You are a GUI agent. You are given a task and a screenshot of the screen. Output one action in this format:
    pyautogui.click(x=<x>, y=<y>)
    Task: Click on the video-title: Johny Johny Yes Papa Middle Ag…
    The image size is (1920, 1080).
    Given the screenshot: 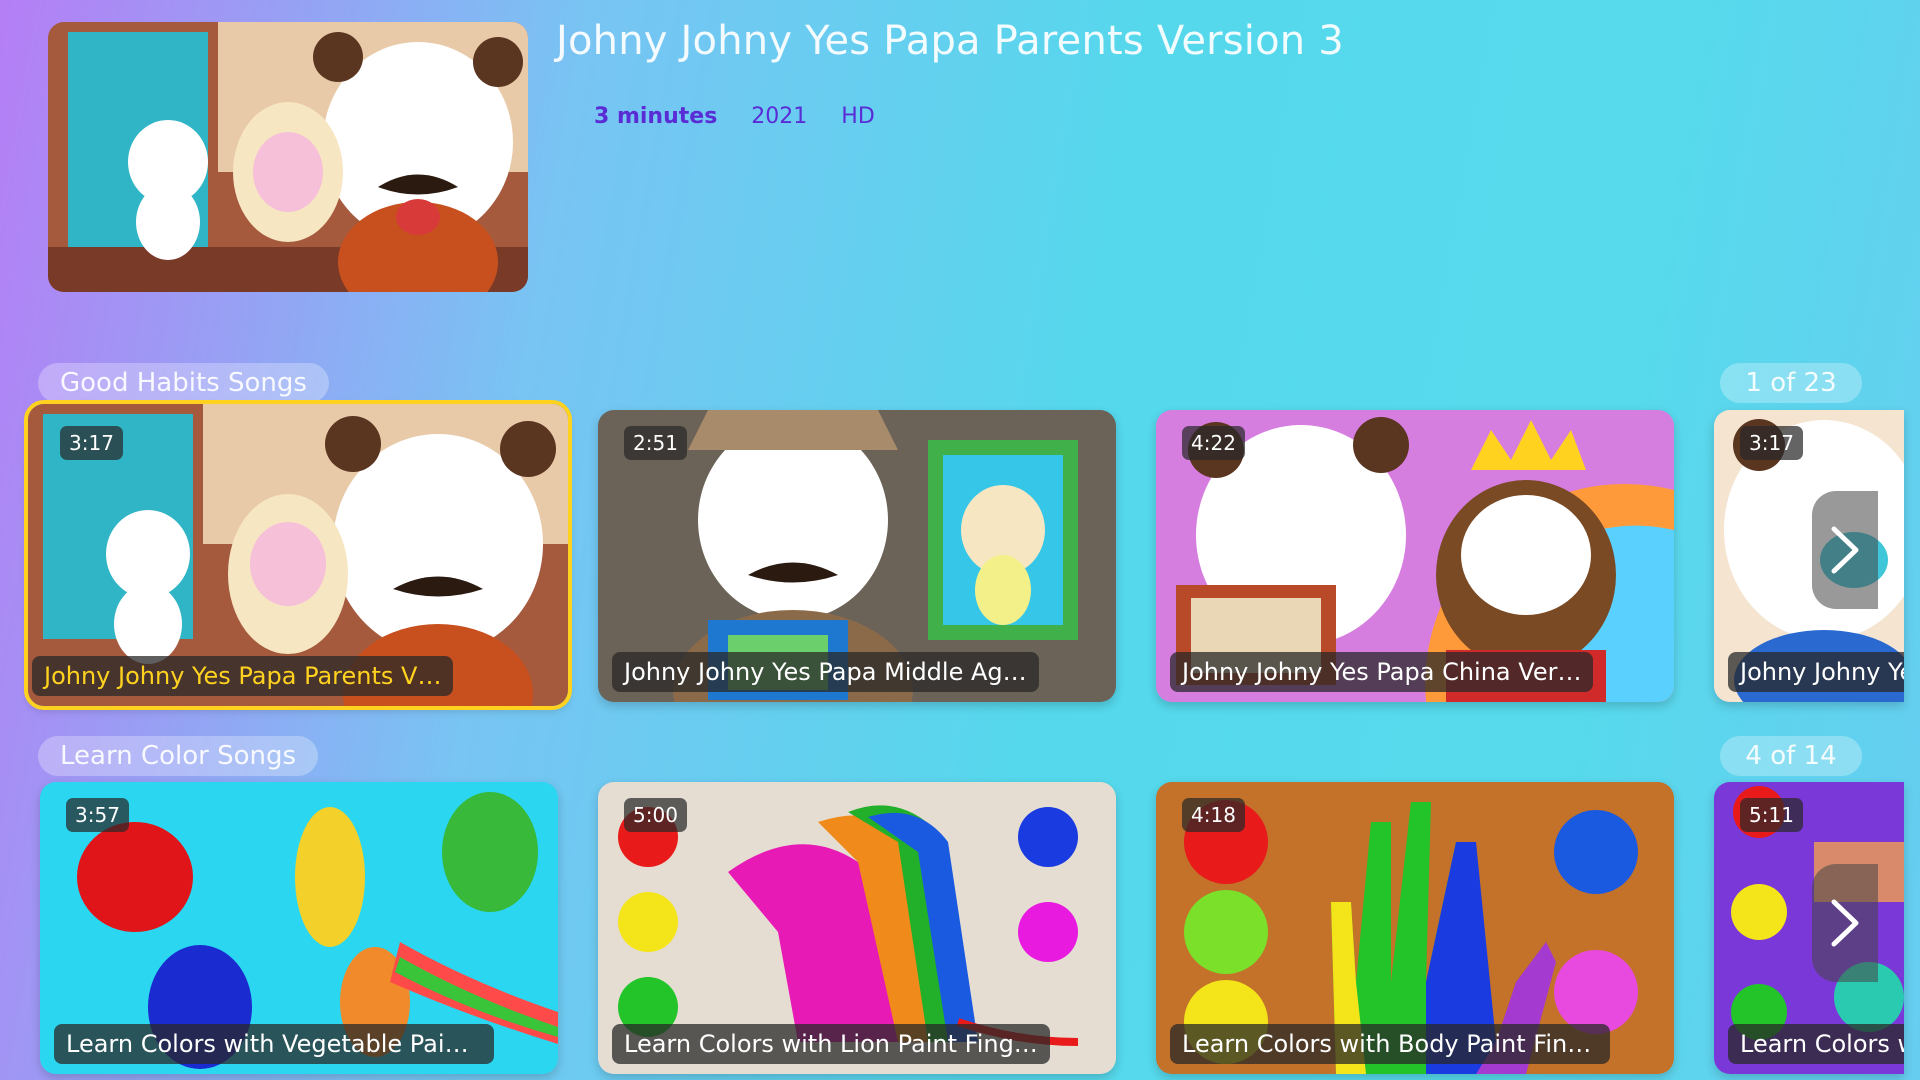 What is the action you would take?
    pyautogui.click(x=825, y=672)
    